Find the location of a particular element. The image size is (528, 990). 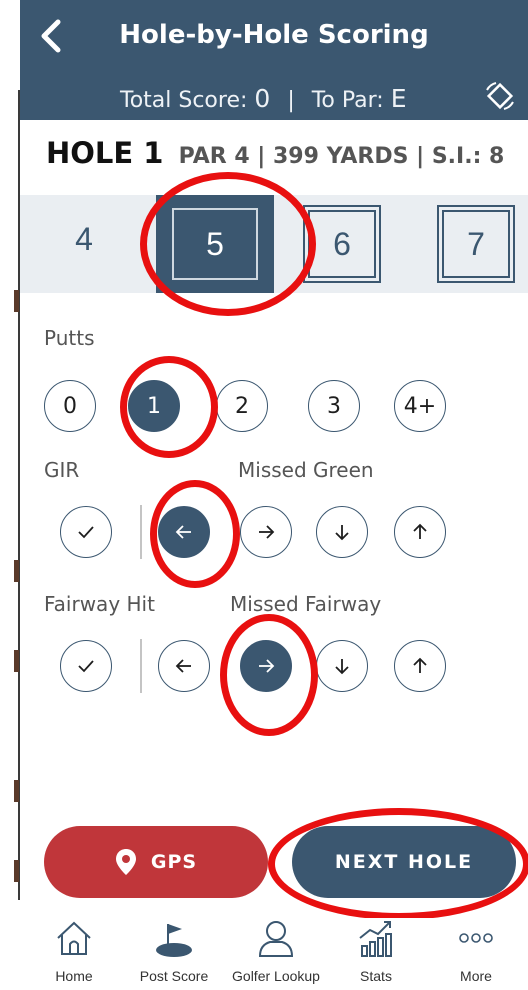

missed-green-right is located at coordinates (266, 532).